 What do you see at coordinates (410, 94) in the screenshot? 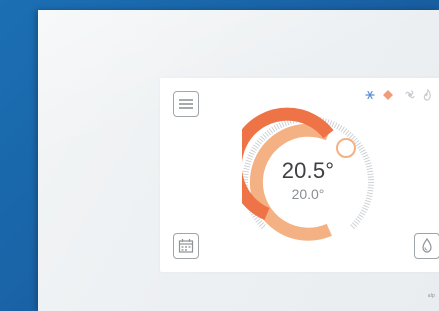
I see `fan-icon` at bounding box center [410, 94].